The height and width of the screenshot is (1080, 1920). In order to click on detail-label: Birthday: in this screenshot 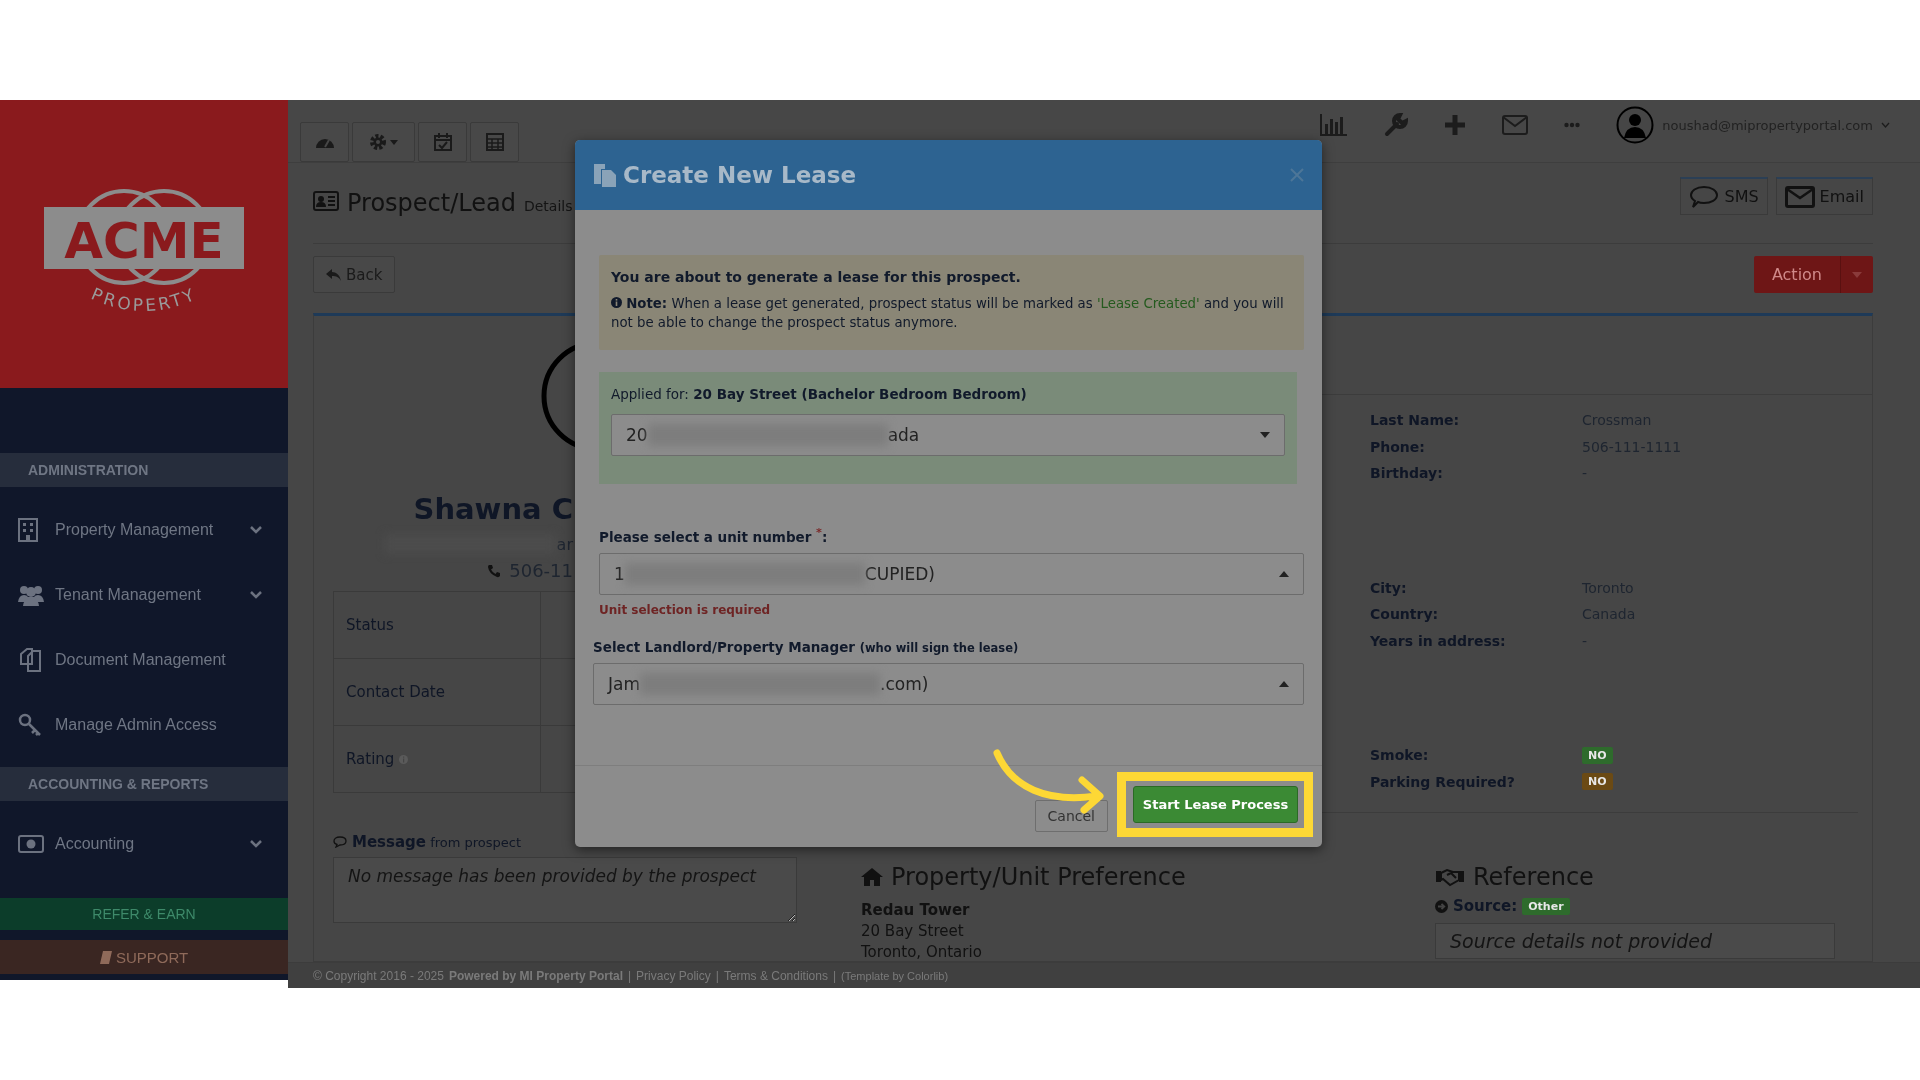, I will do `click(1407, 473)`.